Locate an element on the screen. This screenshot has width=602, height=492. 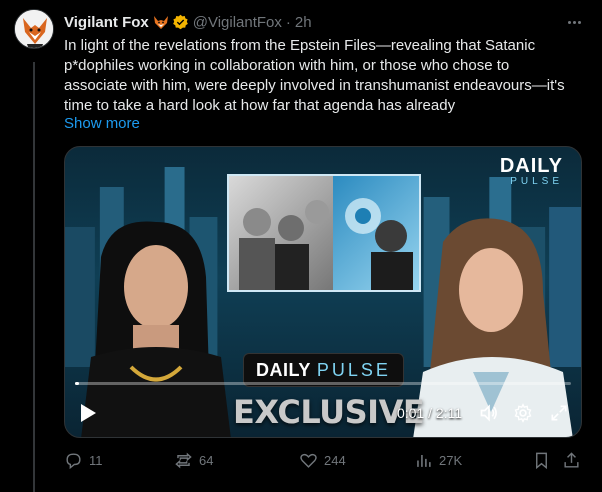
views-count: 27K is located at coordinates (451, 460).